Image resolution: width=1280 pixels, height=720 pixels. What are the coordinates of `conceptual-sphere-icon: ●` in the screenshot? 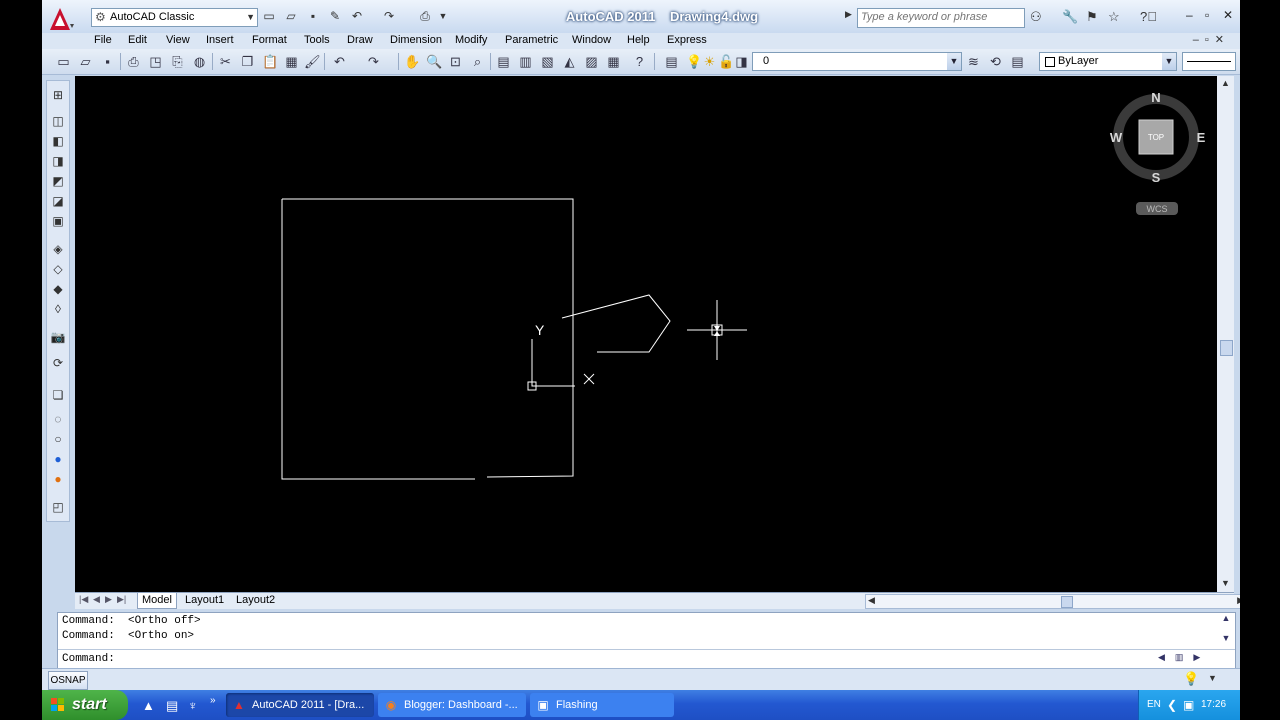 It's located at (58, 479).